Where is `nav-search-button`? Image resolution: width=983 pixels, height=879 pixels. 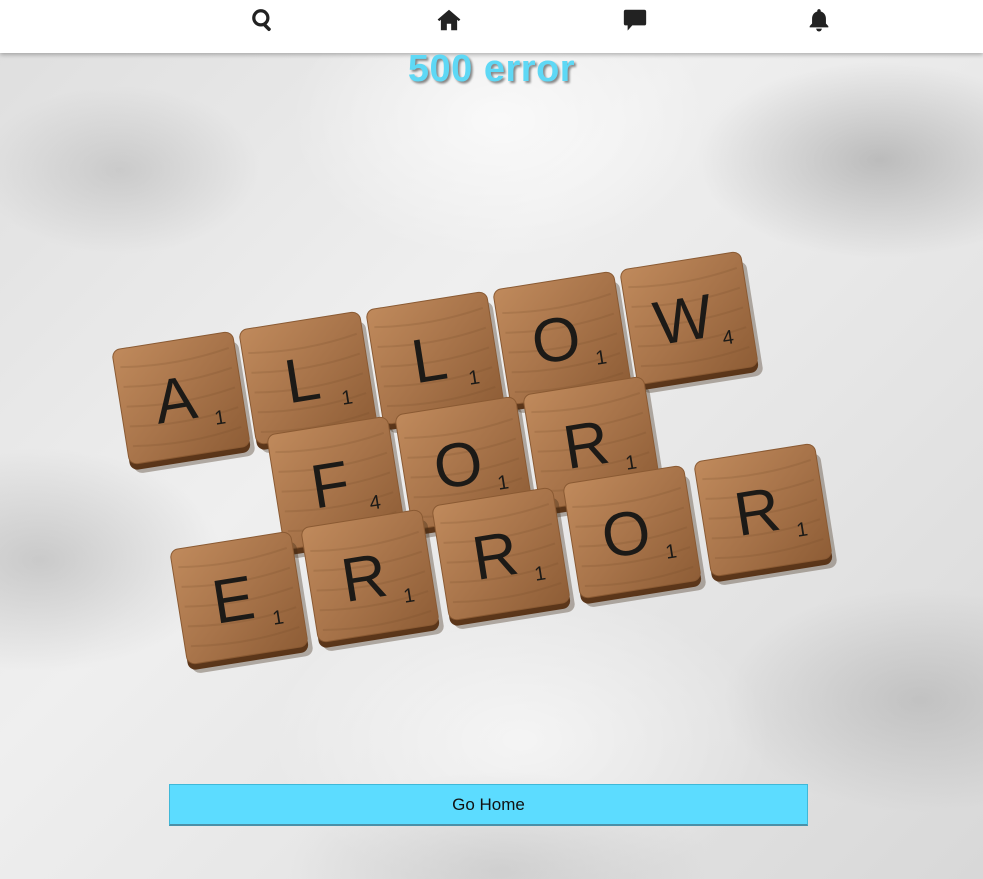 nav-search-button is located at coordinates (263, 20).